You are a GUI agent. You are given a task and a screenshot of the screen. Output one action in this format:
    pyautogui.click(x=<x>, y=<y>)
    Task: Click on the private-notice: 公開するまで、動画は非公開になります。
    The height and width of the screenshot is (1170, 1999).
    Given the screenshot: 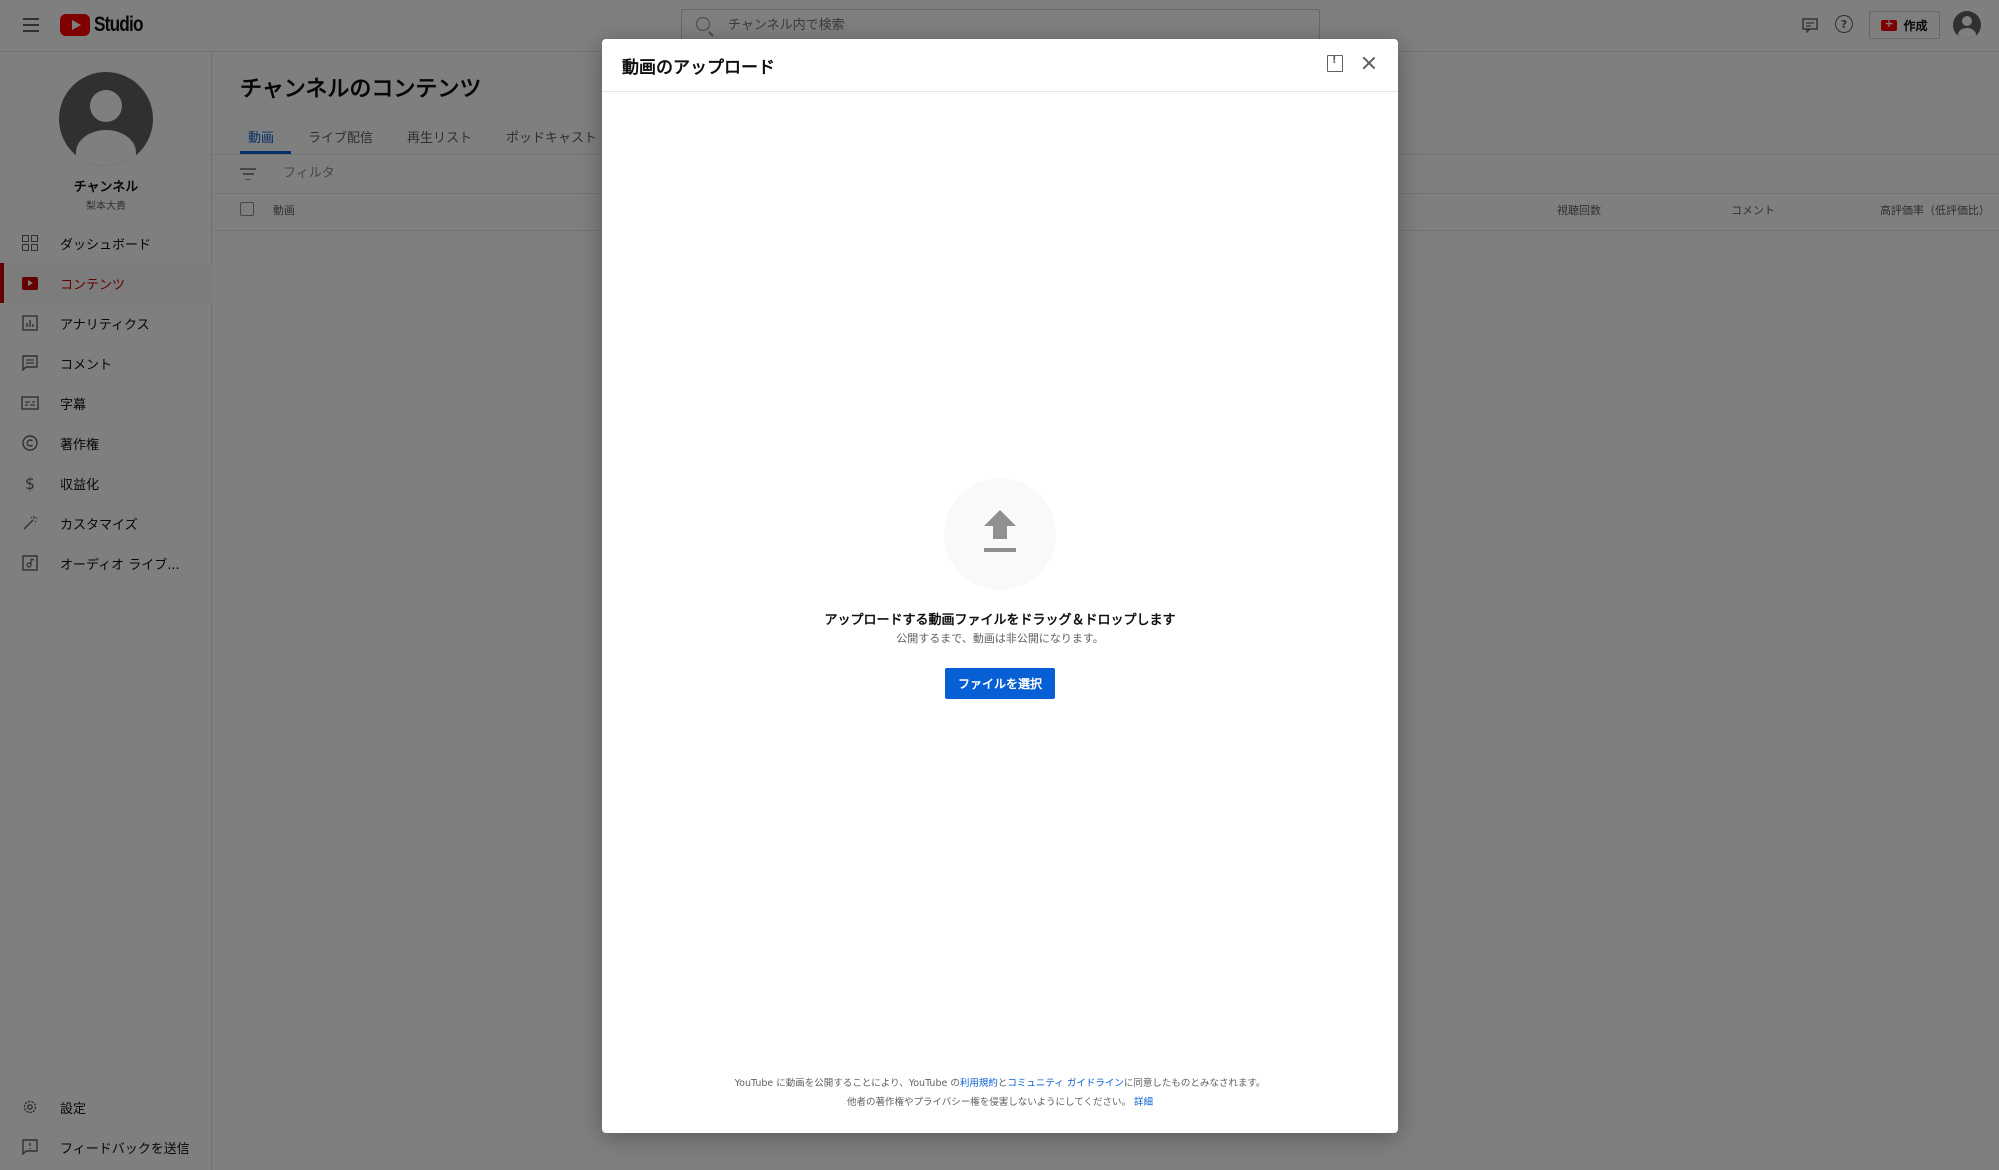 What is the action you would take?
    pyautogui.click(x=1000, y=638)
    